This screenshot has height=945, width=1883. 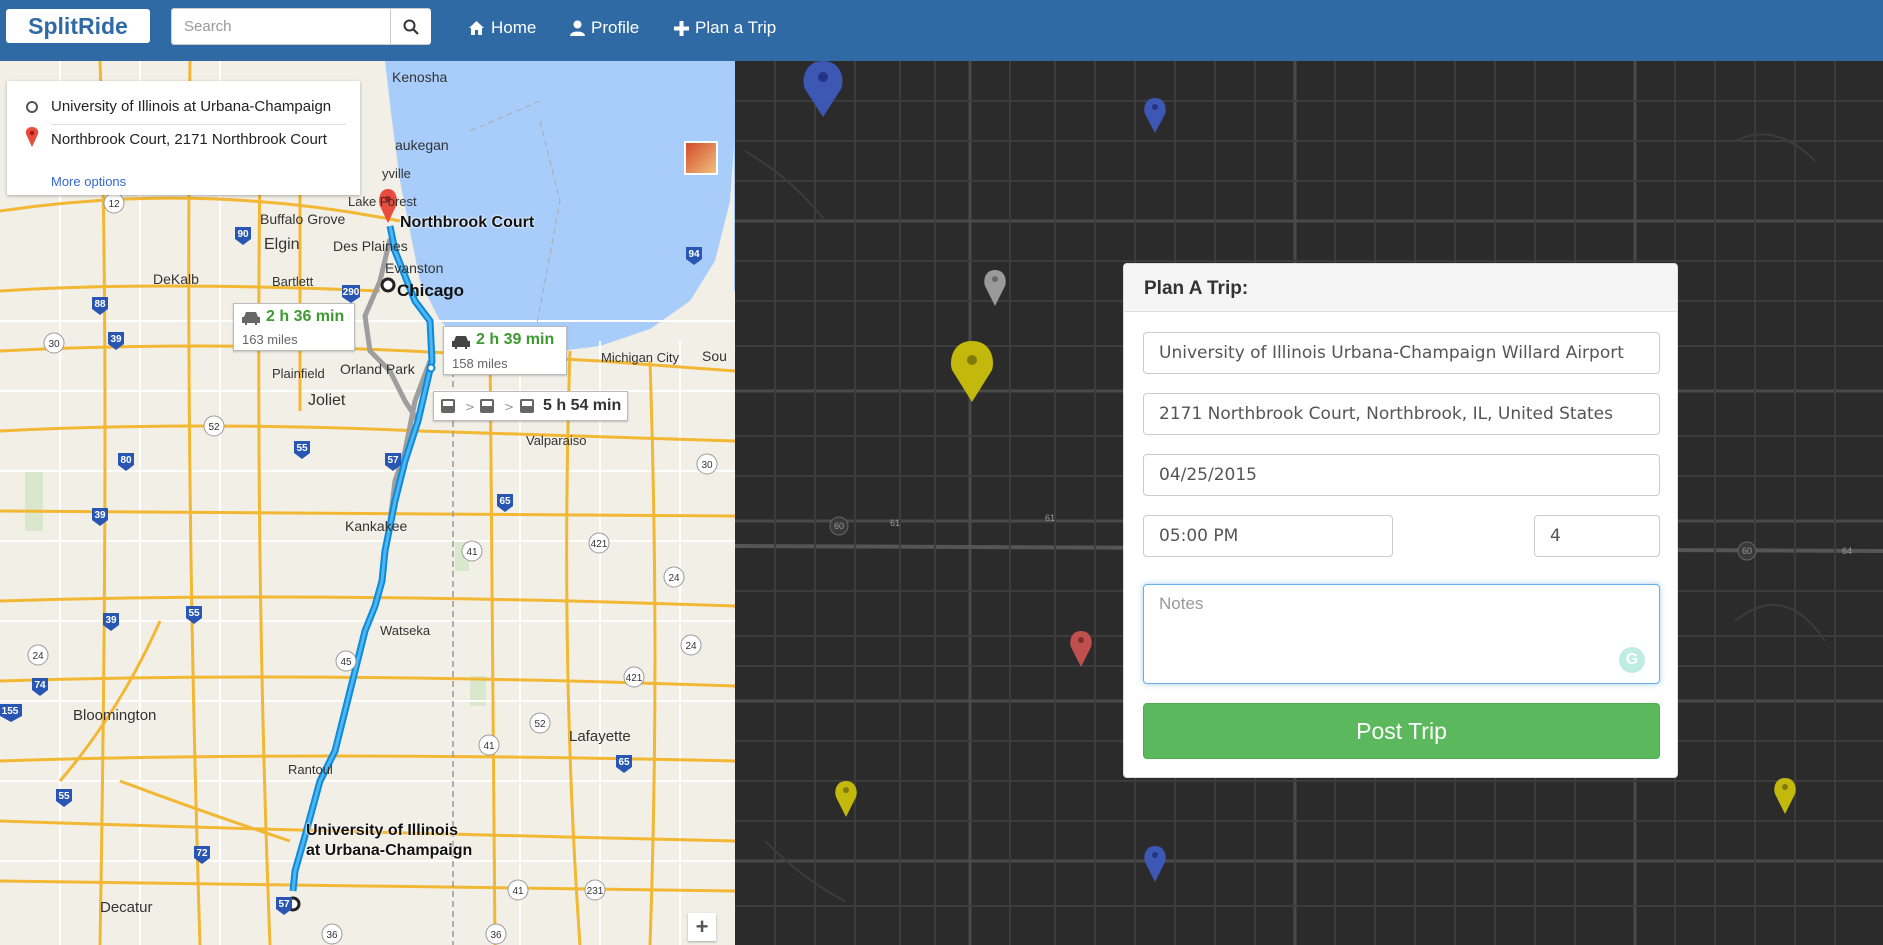 I want to click on svg-text: 41, so click(x=489, y=746).